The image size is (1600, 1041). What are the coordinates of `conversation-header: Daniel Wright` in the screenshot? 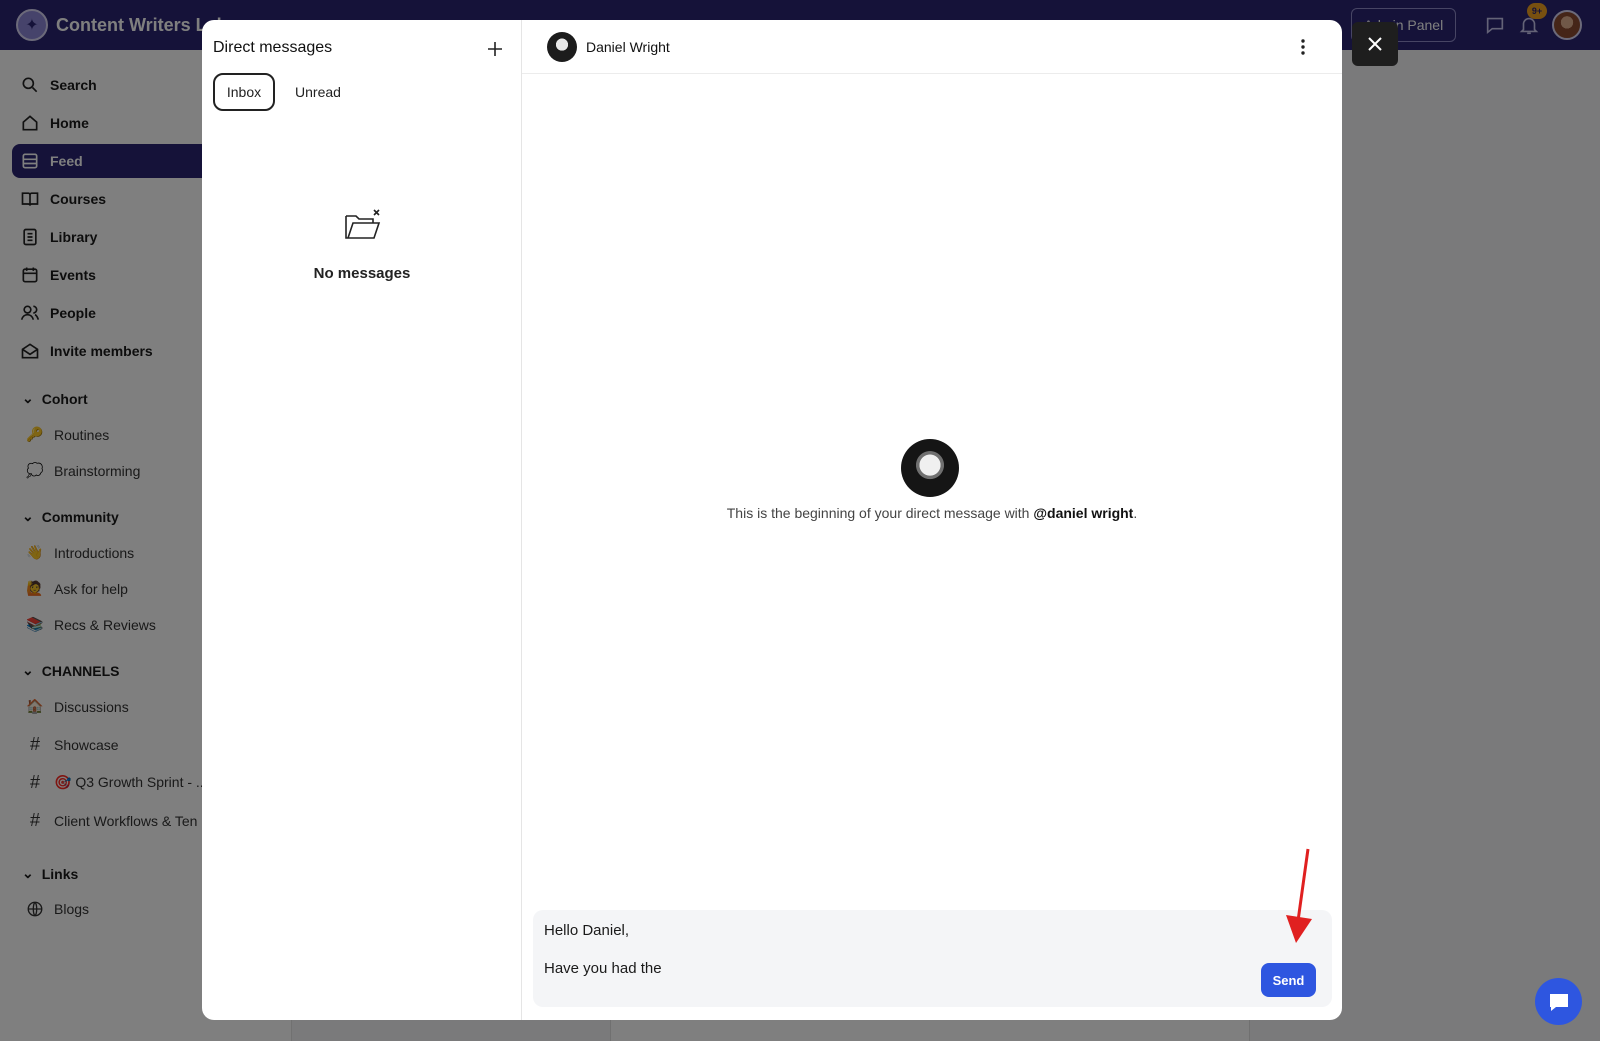 It's located at (932, 47).